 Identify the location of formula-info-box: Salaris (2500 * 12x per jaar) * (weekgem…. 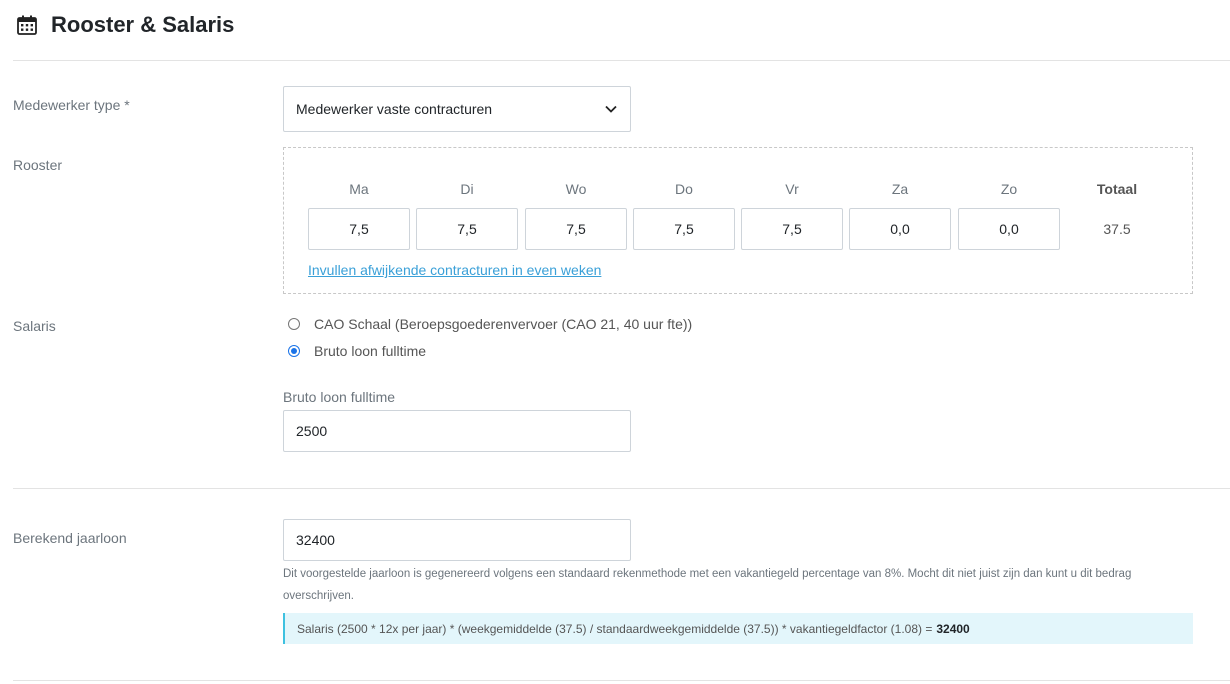
(738, 628).